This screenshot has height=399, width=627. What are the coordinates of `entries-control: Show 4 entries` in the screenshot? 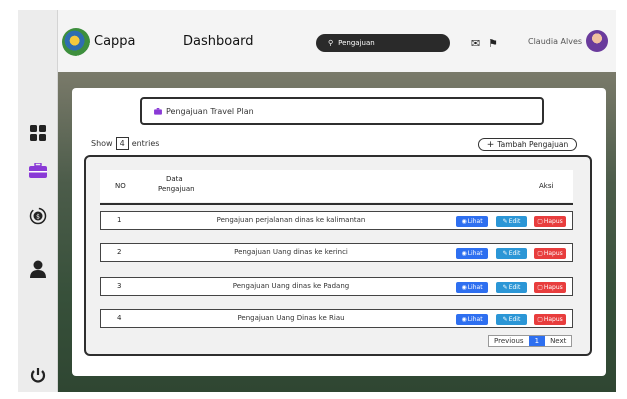 It's located at (125, 143).